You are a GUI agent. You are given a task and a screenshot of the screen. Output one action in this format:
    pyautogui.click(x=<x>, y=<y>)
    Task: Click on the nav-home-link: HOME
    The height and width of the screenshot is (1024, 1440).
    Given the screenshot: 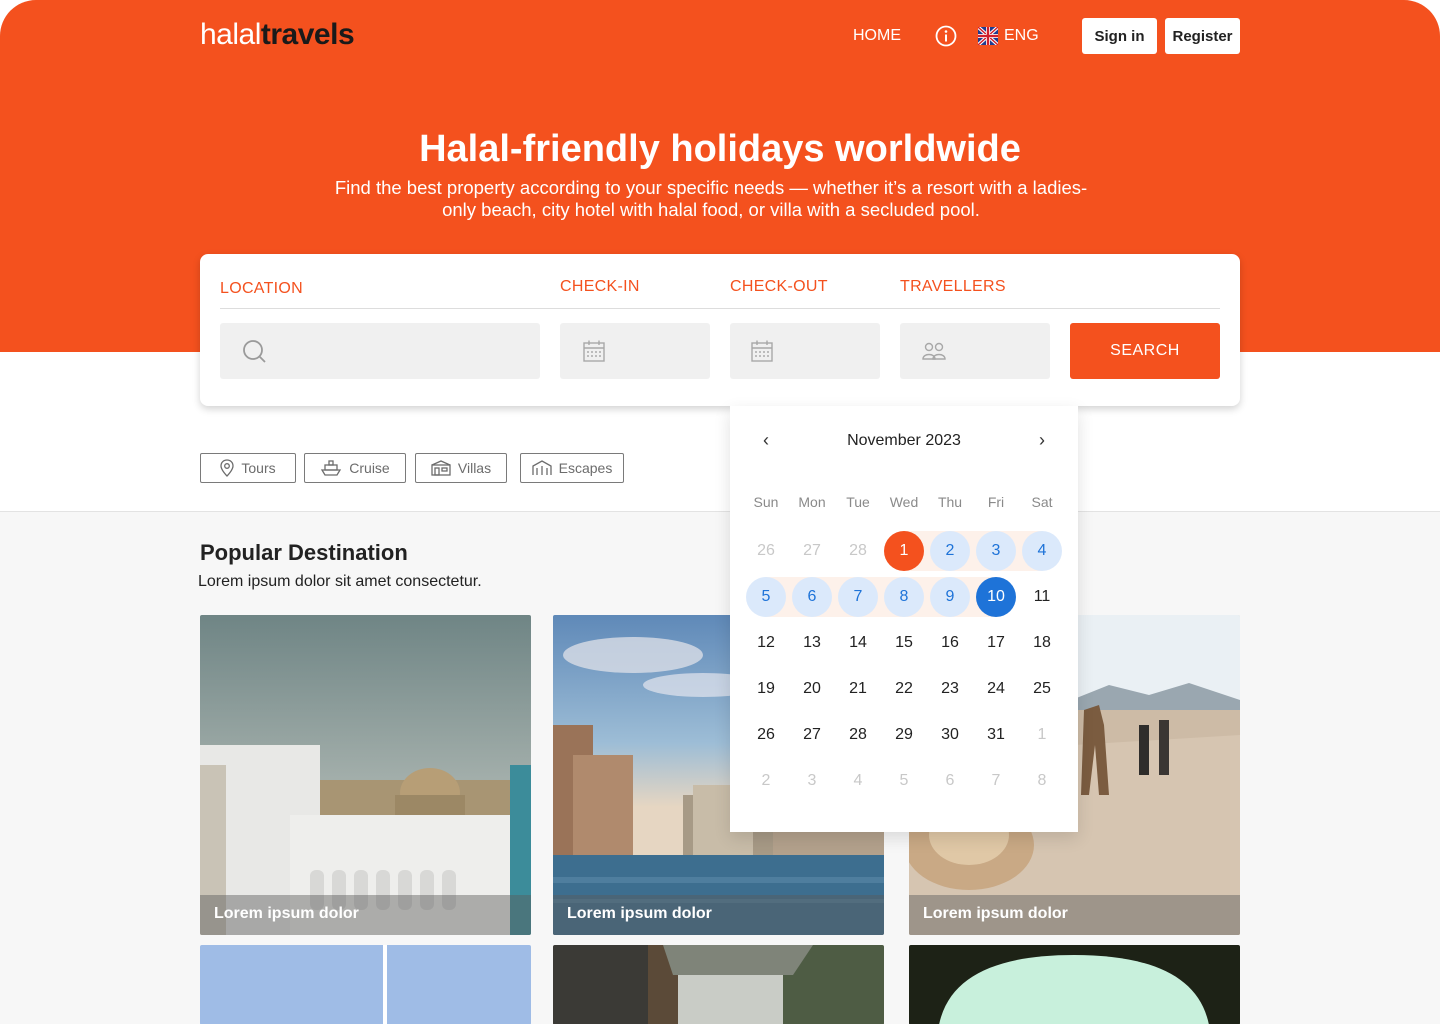 What is the action you would take?
    pyautogui.click(x=877, y=36)
    